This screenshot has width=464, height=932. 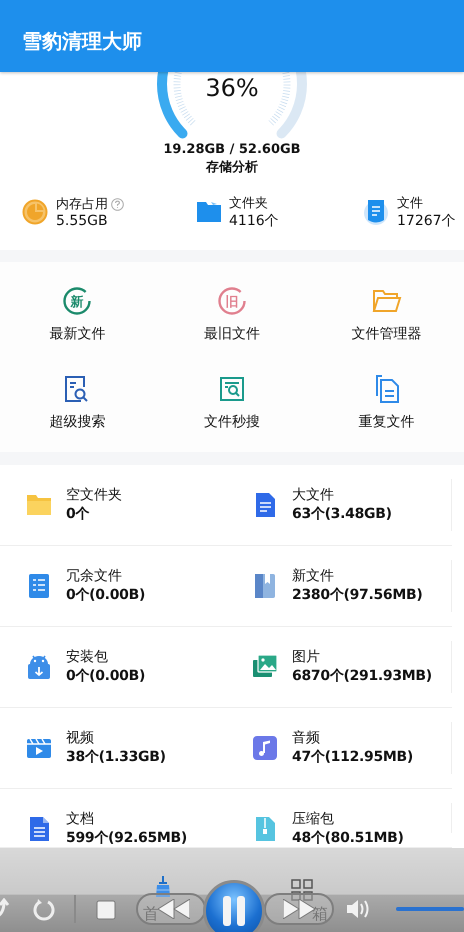 I want to click on category-name: 大文件, so click(x=313, y=495).